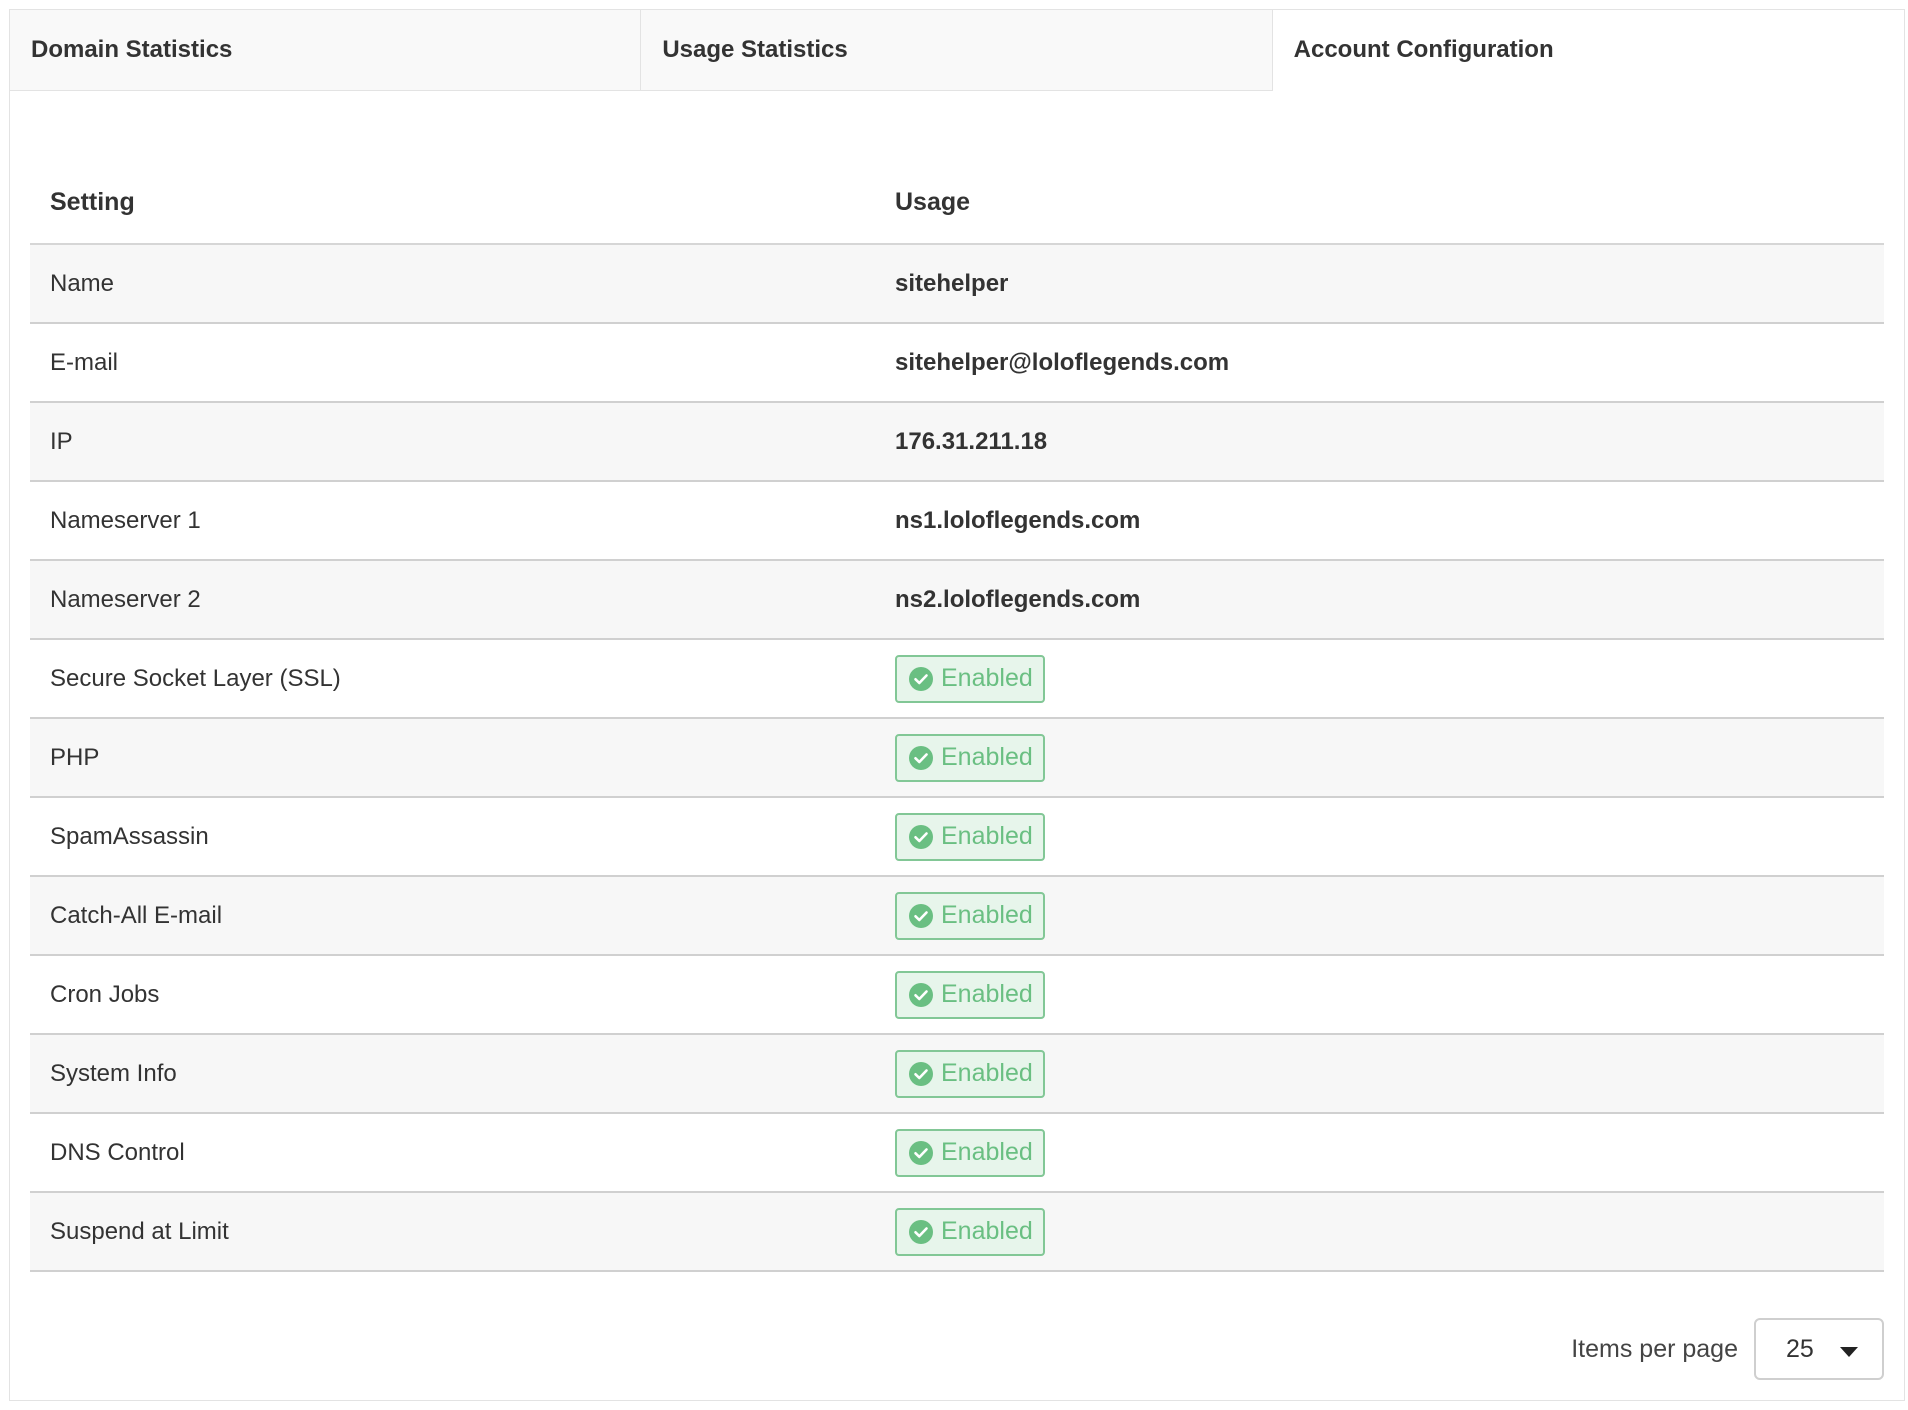 This screenshot has height=1410, width=1908. I want to click on tab-usage-statistics: Usage Statistics, so click(957, 50).